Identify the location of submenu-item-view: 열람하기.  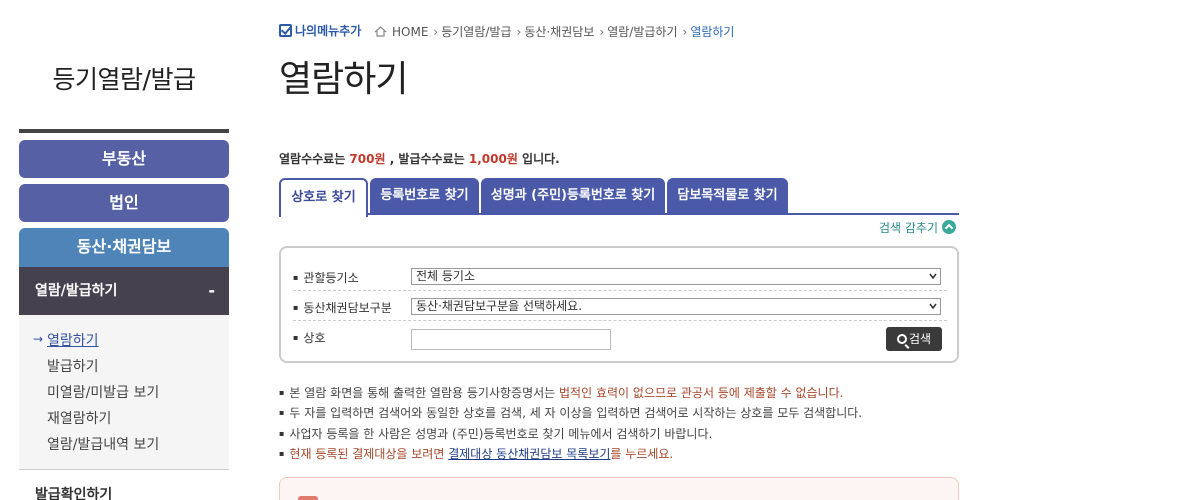
(73, 340).